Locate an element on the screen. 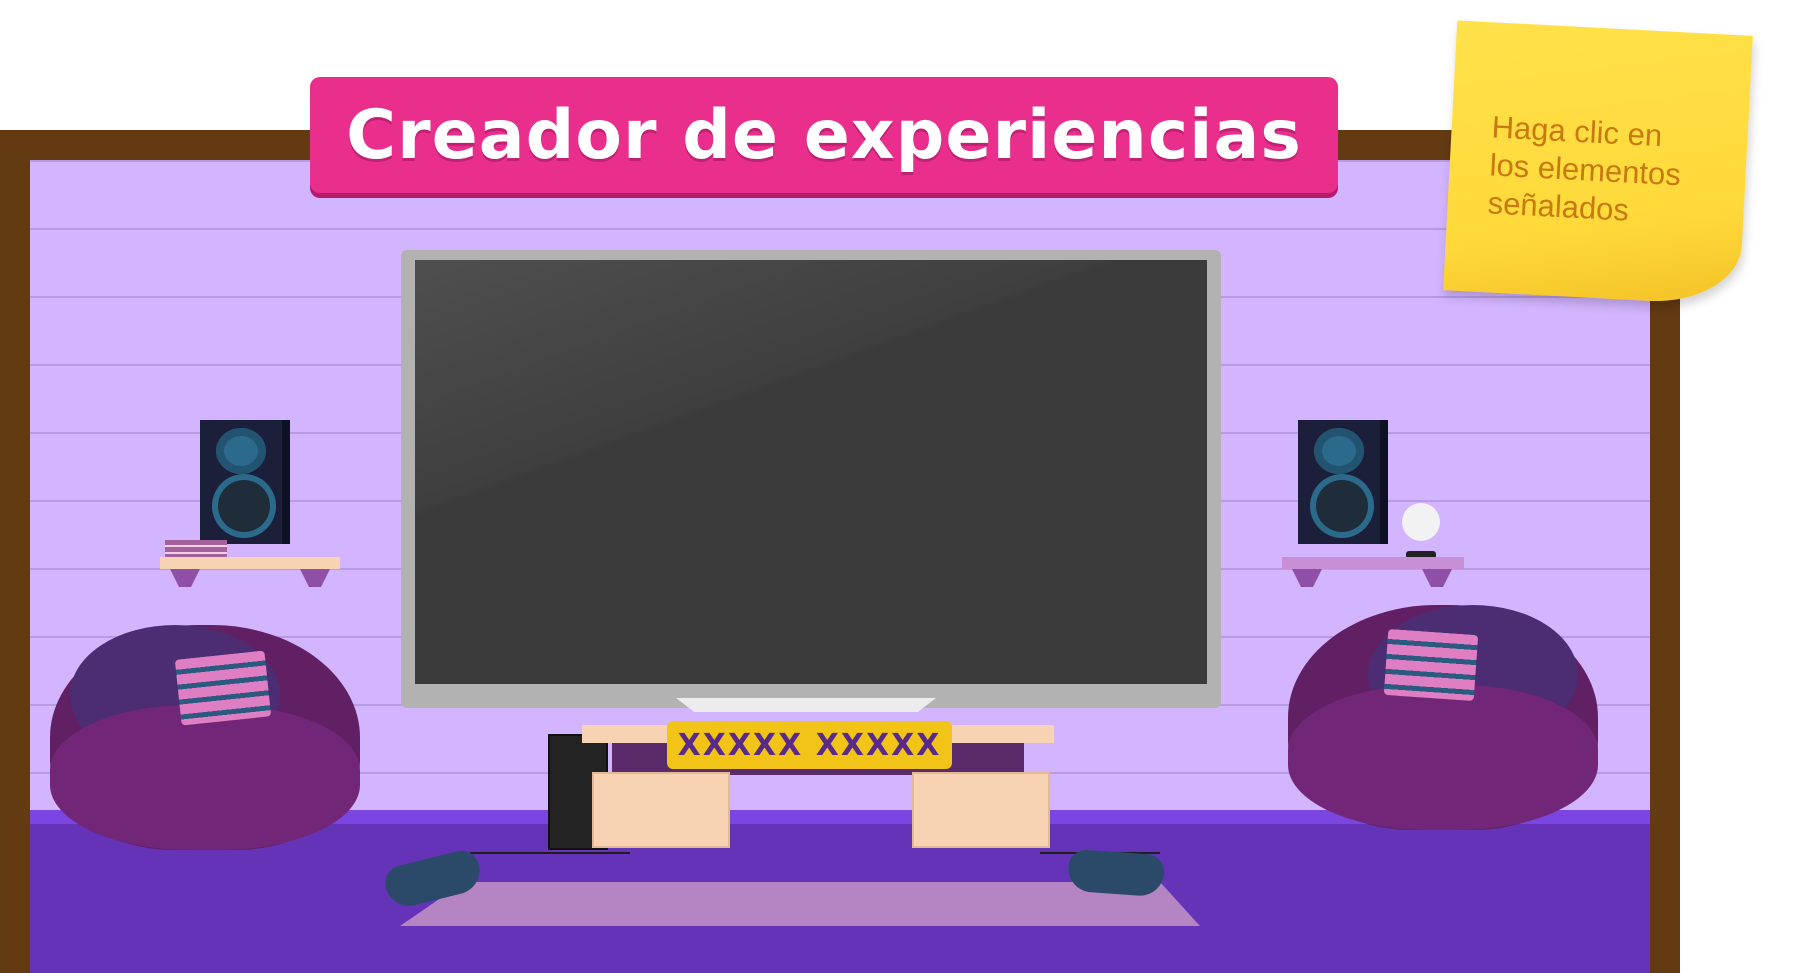 This screenshot has width=1793, height=973. left-speaker-tweeter is located at coordinates (241, 451).